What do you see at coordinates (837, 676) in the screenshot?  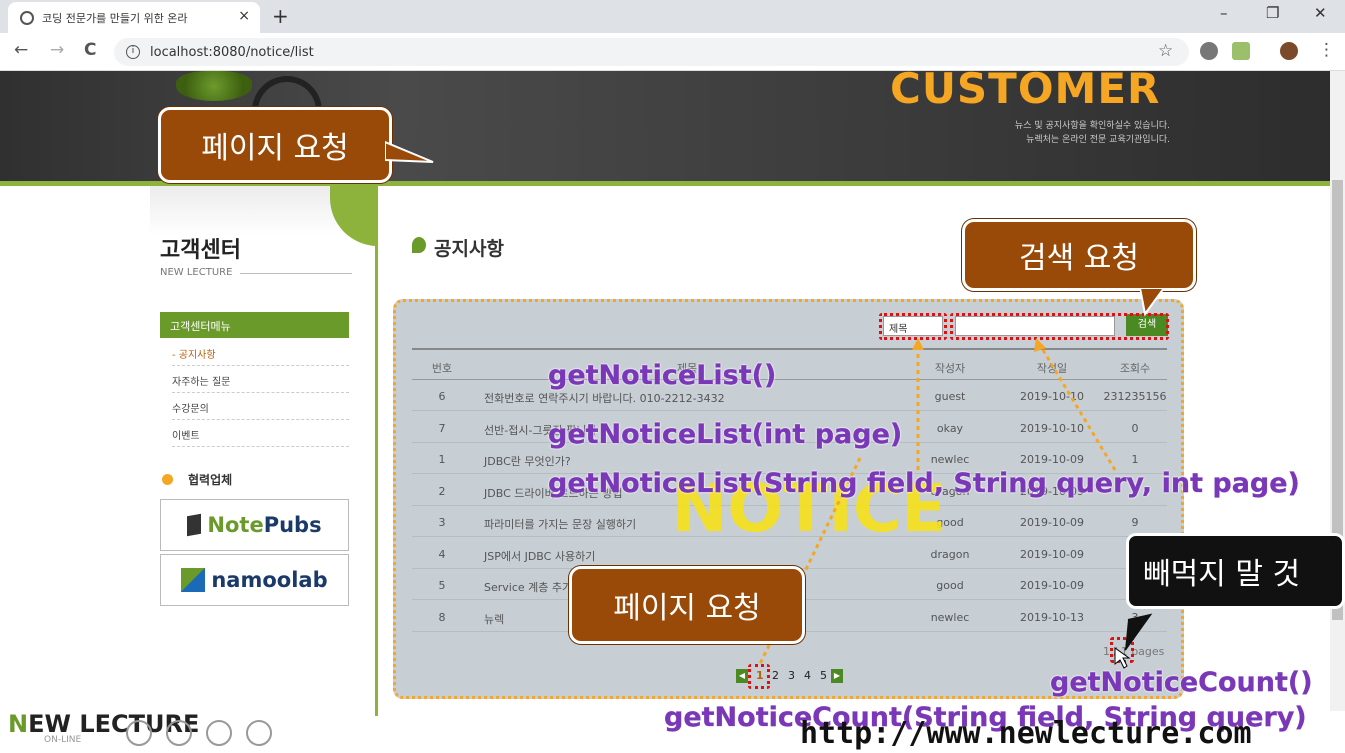 I see `next-page-button: ▶` at bounding box center [837, 676].